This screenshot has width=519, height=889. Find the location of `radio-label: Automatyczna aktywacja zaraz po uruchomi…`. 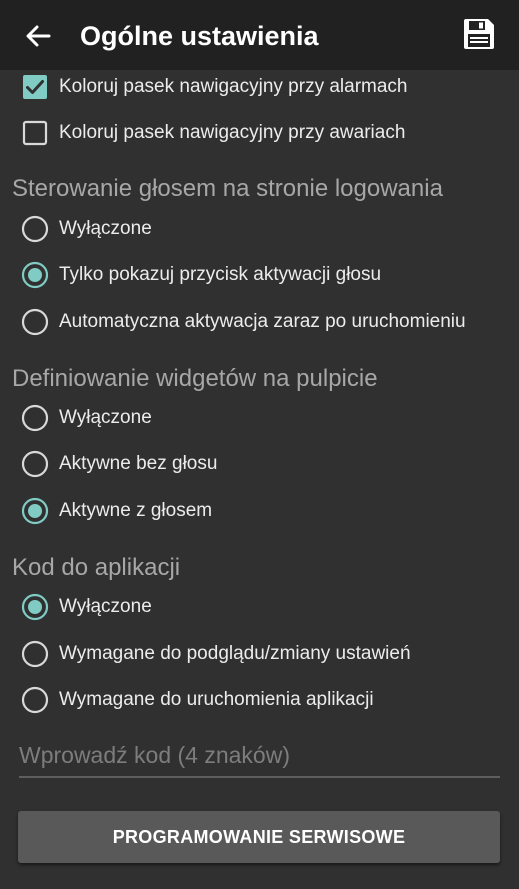

radio-label: Automatyczna aktywacja zaraz po uruchomi… is located at coordinates (262, 321).